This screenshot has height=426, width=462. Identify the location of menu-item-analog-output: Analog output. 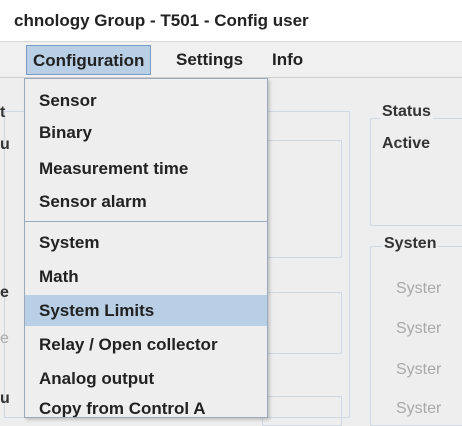
(146, 378).